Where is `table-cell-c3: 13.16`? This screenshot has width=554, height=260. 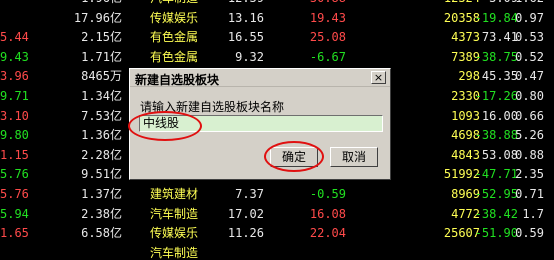
table-cell-c3: 13.16 is located at coordinates (245, 17).